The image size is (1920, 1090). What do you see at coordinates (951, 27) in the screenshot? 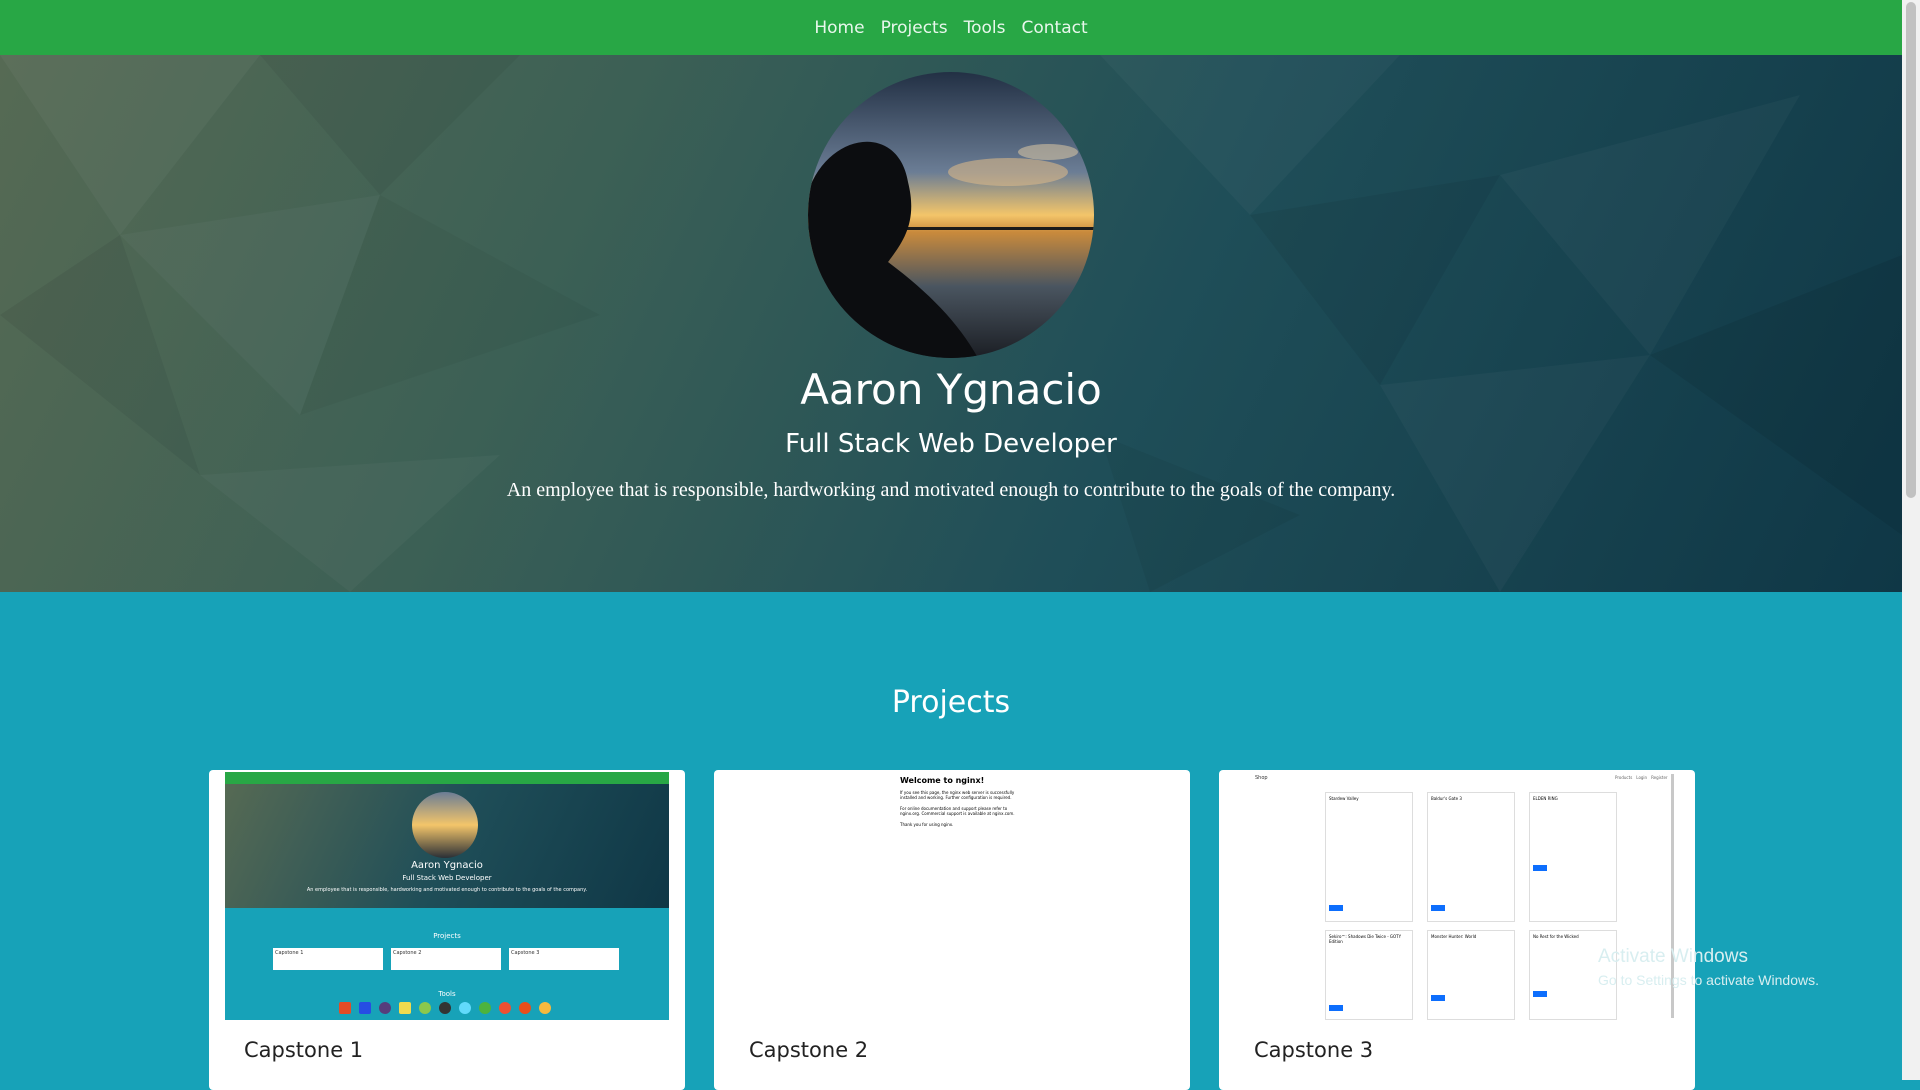
I see `top-navbar: Home Projects Tools Contact` at bounding box center [951, 27].